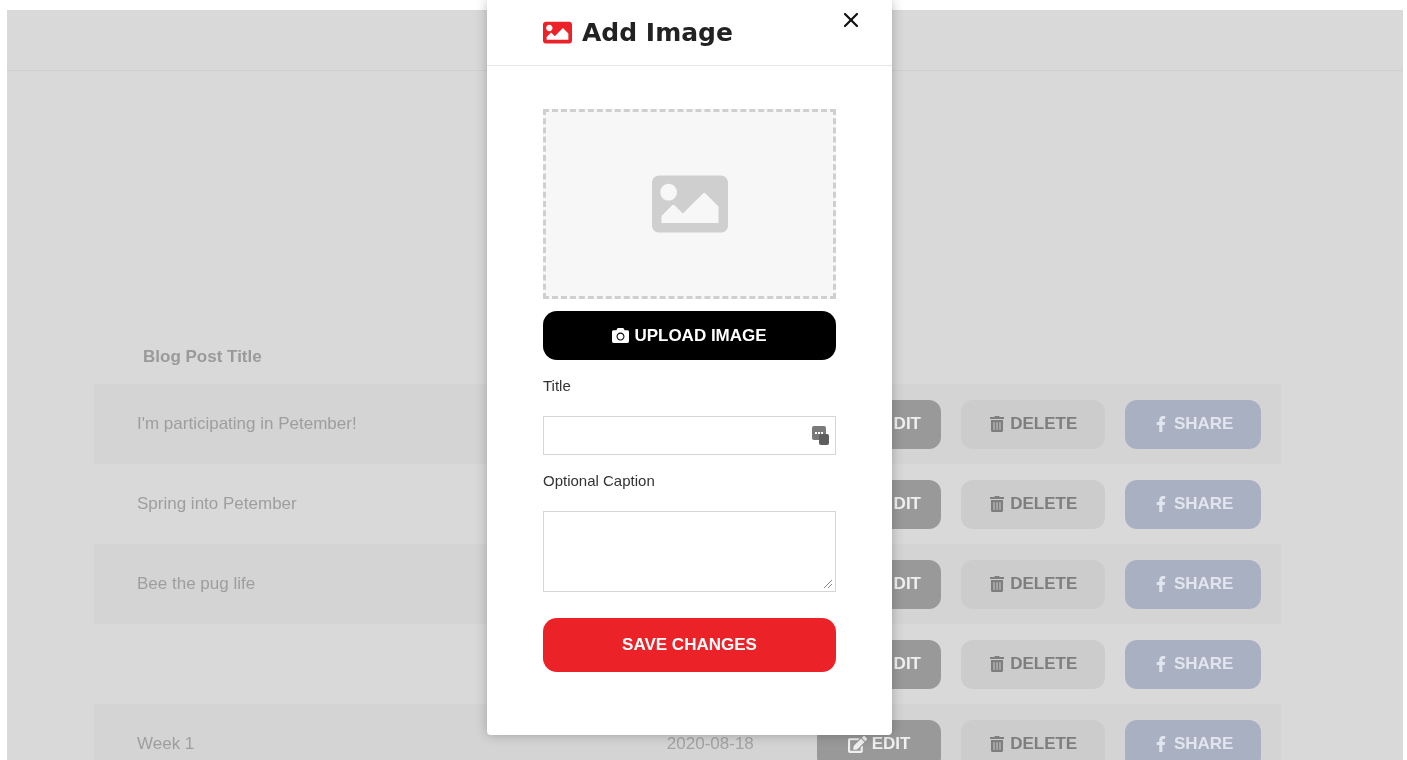  I want to click on field-label: Title, so click(557, 385).